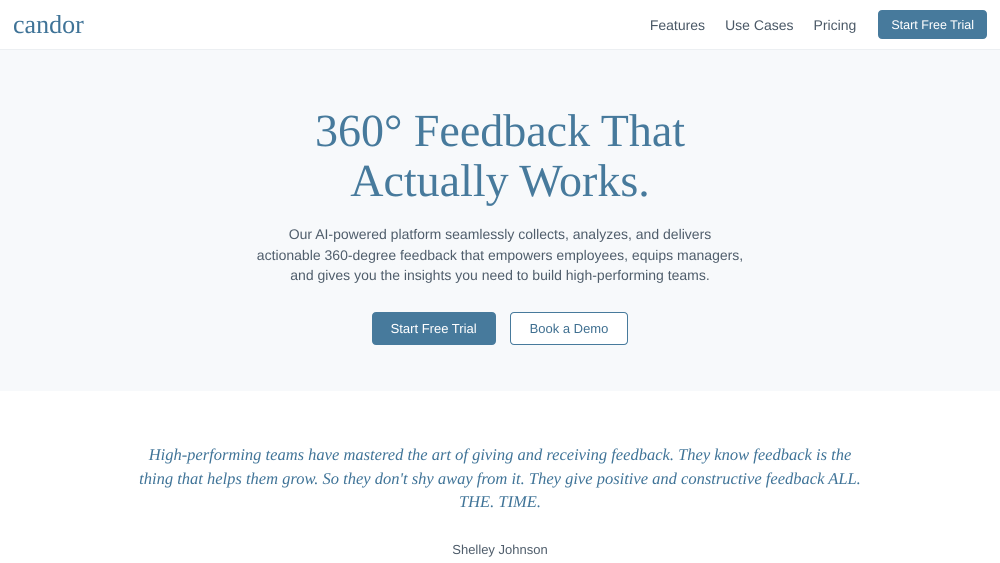 This screenshot has width=1000, height=563. What do you see at coordinates (500, 478) in the screenshot?
I see `testimonial-quote: High-performing teams have mastered the art of giving and receiving feedback. They know feedback is the thing that helps them grow. So they don't shy away from it. They give positive and constructive feedback ALL. THE. TIME.` at bounding box center [500, 478].